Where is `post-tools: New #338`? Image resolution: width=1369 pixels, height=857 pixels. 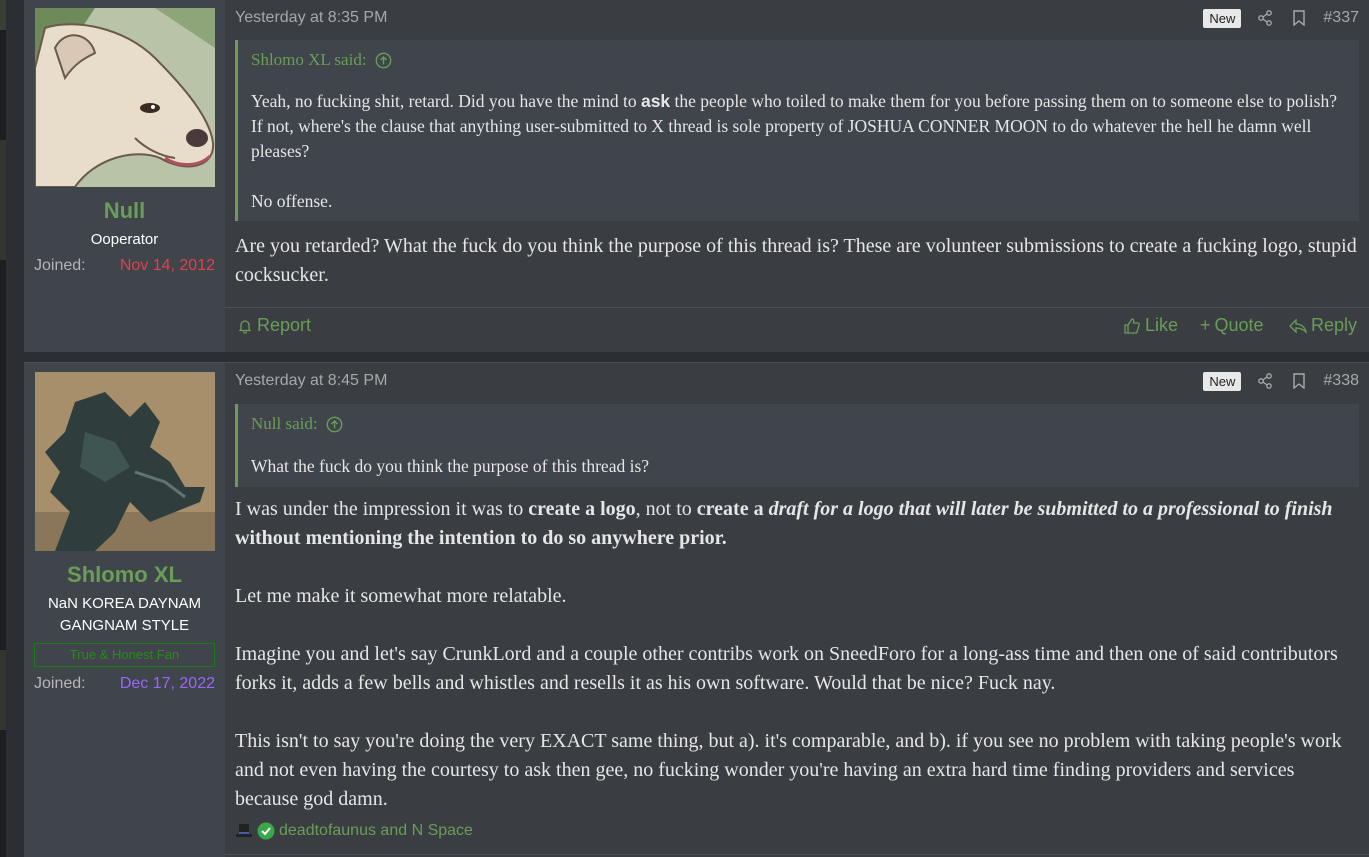
post-tools: New #338 is located at coordinates (1281, 381).